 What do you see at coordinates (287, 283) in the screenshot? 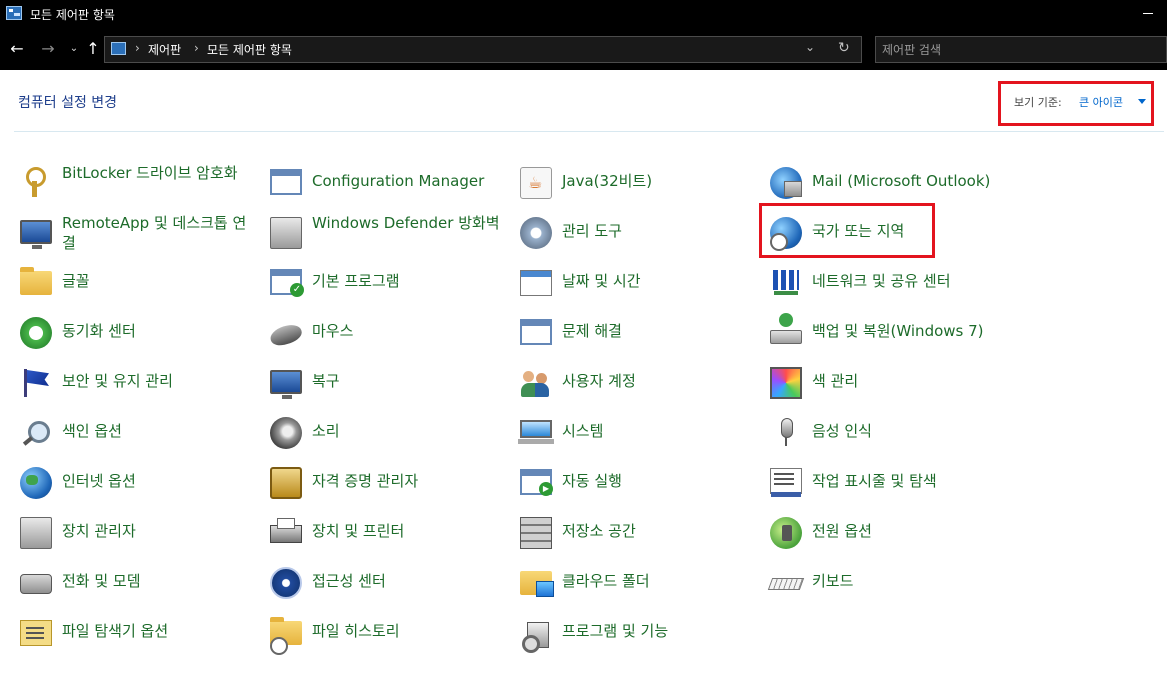
I see `default-programs-icon` at bounding box center [287, 283].